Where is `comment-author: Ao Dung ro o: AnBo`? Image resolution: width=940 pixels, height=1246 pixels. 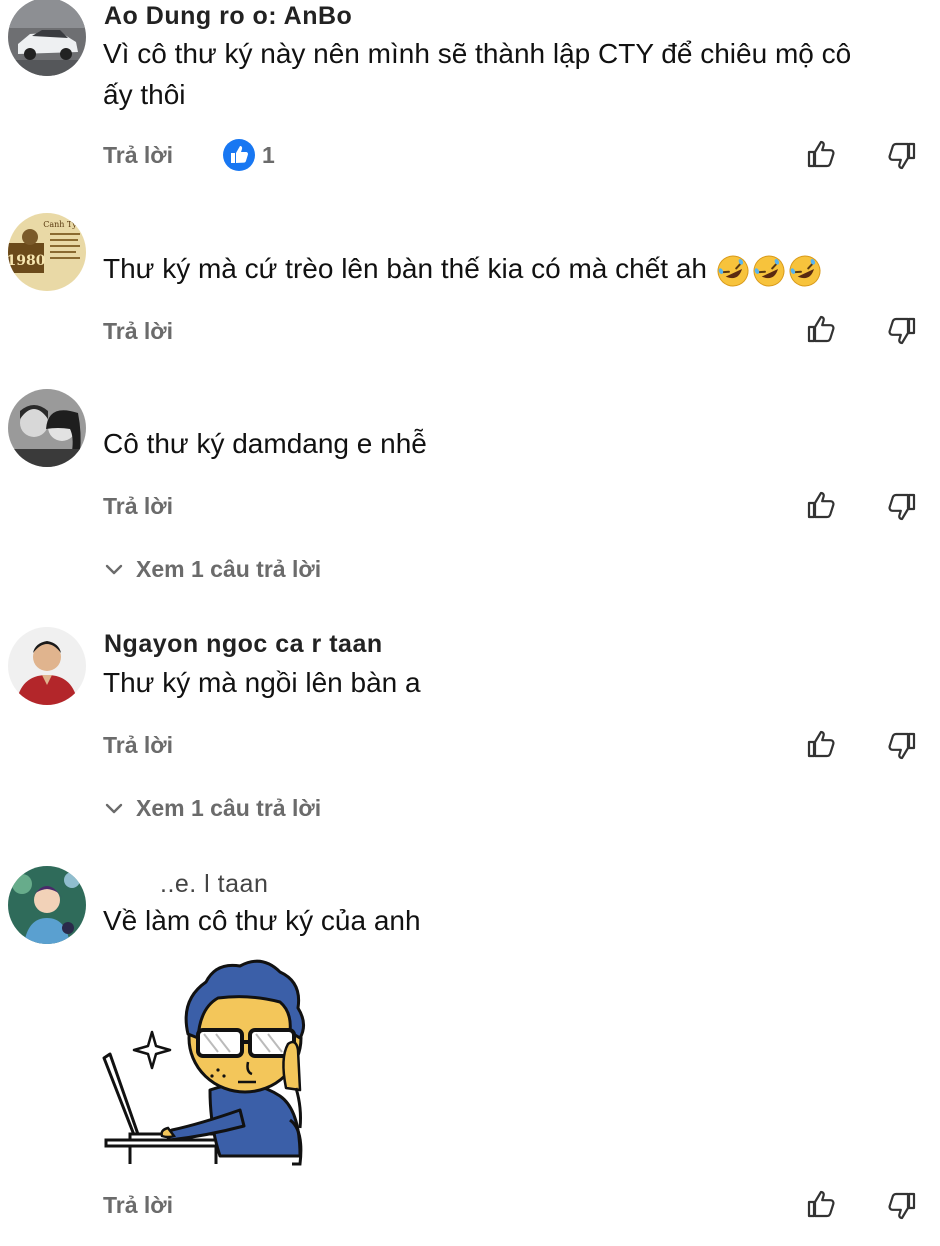 comment-author: Ao Dung ro o: AnBo is located at coordinates (228, 16).